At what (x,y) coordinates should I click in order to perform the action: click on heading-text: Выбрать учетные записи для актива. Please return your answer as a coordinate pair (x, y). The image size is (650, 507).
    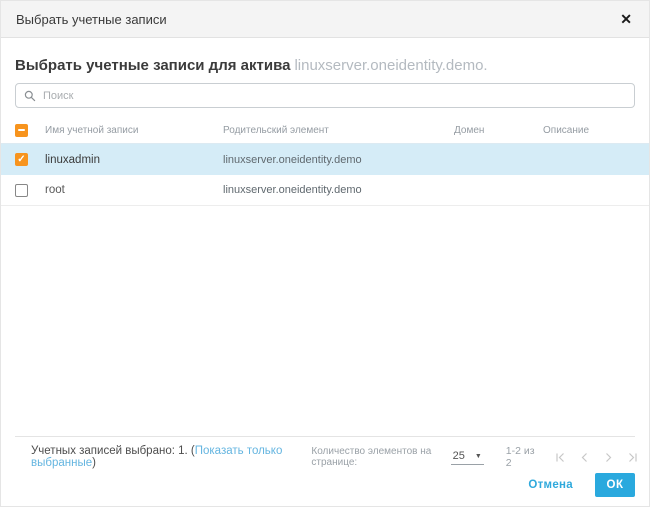
    Looking at the image, I should click on (153, 65).